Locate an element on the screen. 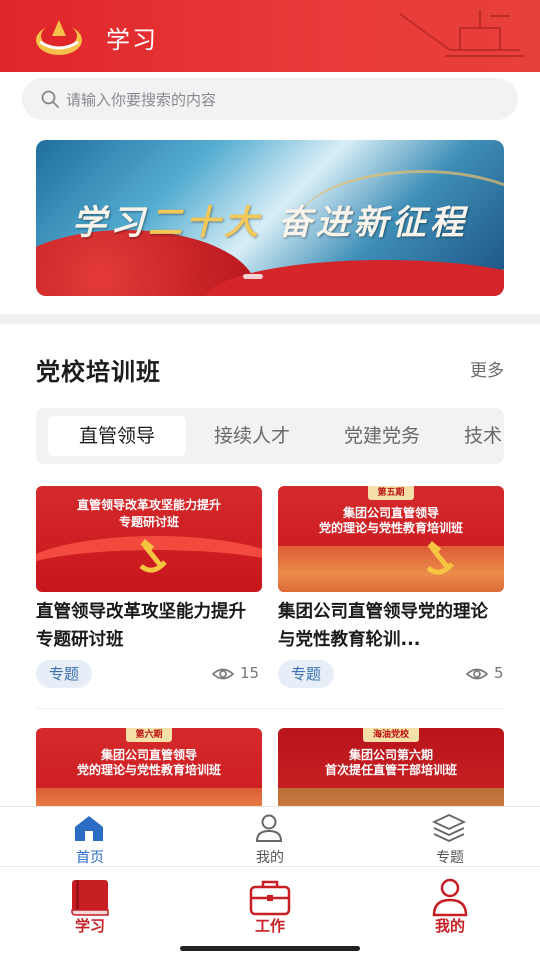 Image resolution: width=540 pixels, height=961 pixels. briefcase-icon is located at coordinates (270, 898).